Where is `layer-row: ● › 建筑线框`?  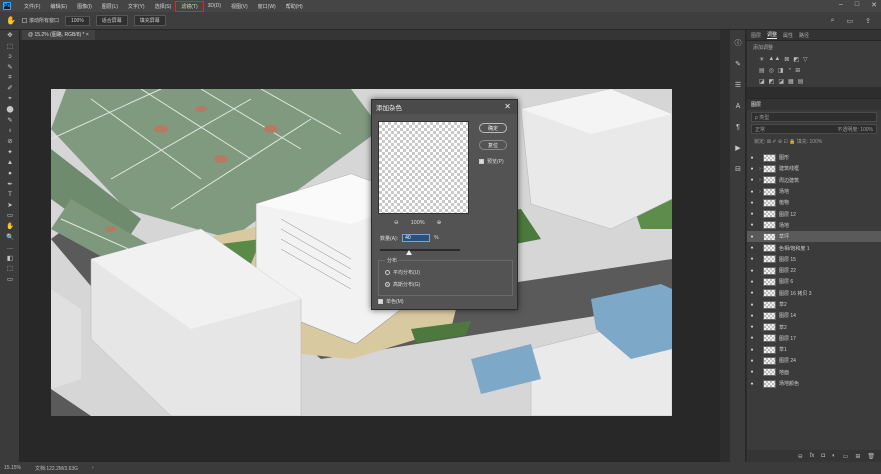
layer-row: ● › 建筑线框 is located at coordinates (814, 168).